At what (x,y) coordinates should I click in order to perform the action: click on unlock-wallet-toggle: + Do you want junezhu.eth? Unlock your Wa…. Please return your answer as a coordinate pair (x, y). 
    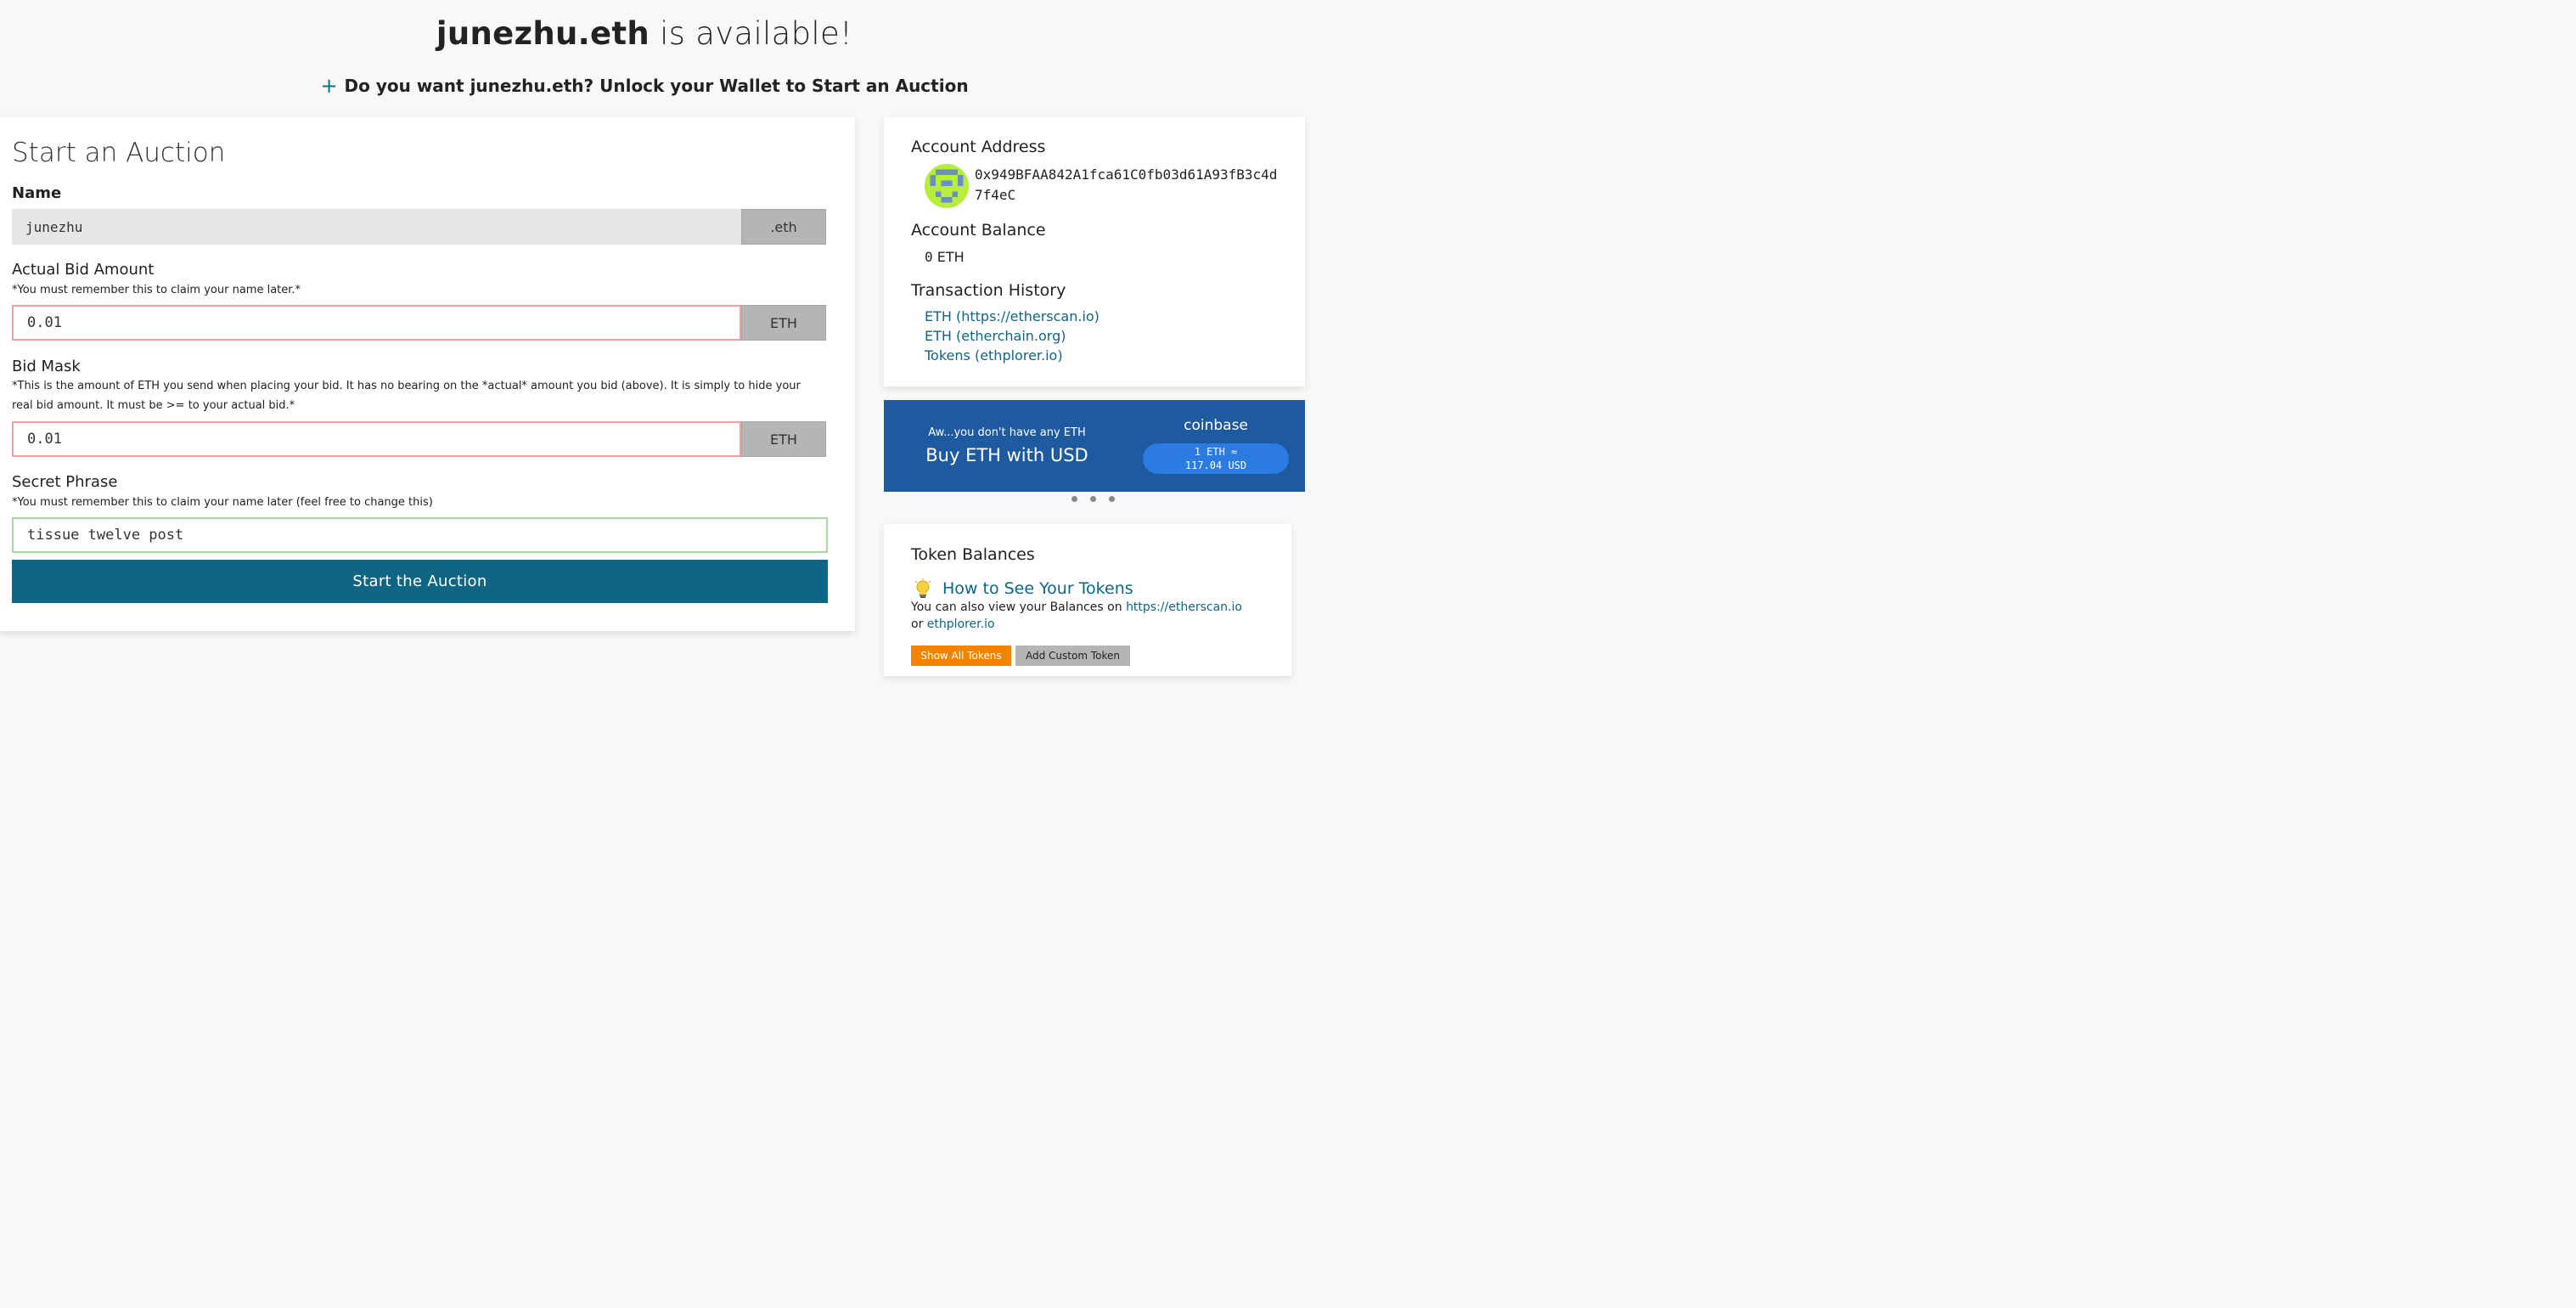
    Looking at the image, I should click on (644, 85).